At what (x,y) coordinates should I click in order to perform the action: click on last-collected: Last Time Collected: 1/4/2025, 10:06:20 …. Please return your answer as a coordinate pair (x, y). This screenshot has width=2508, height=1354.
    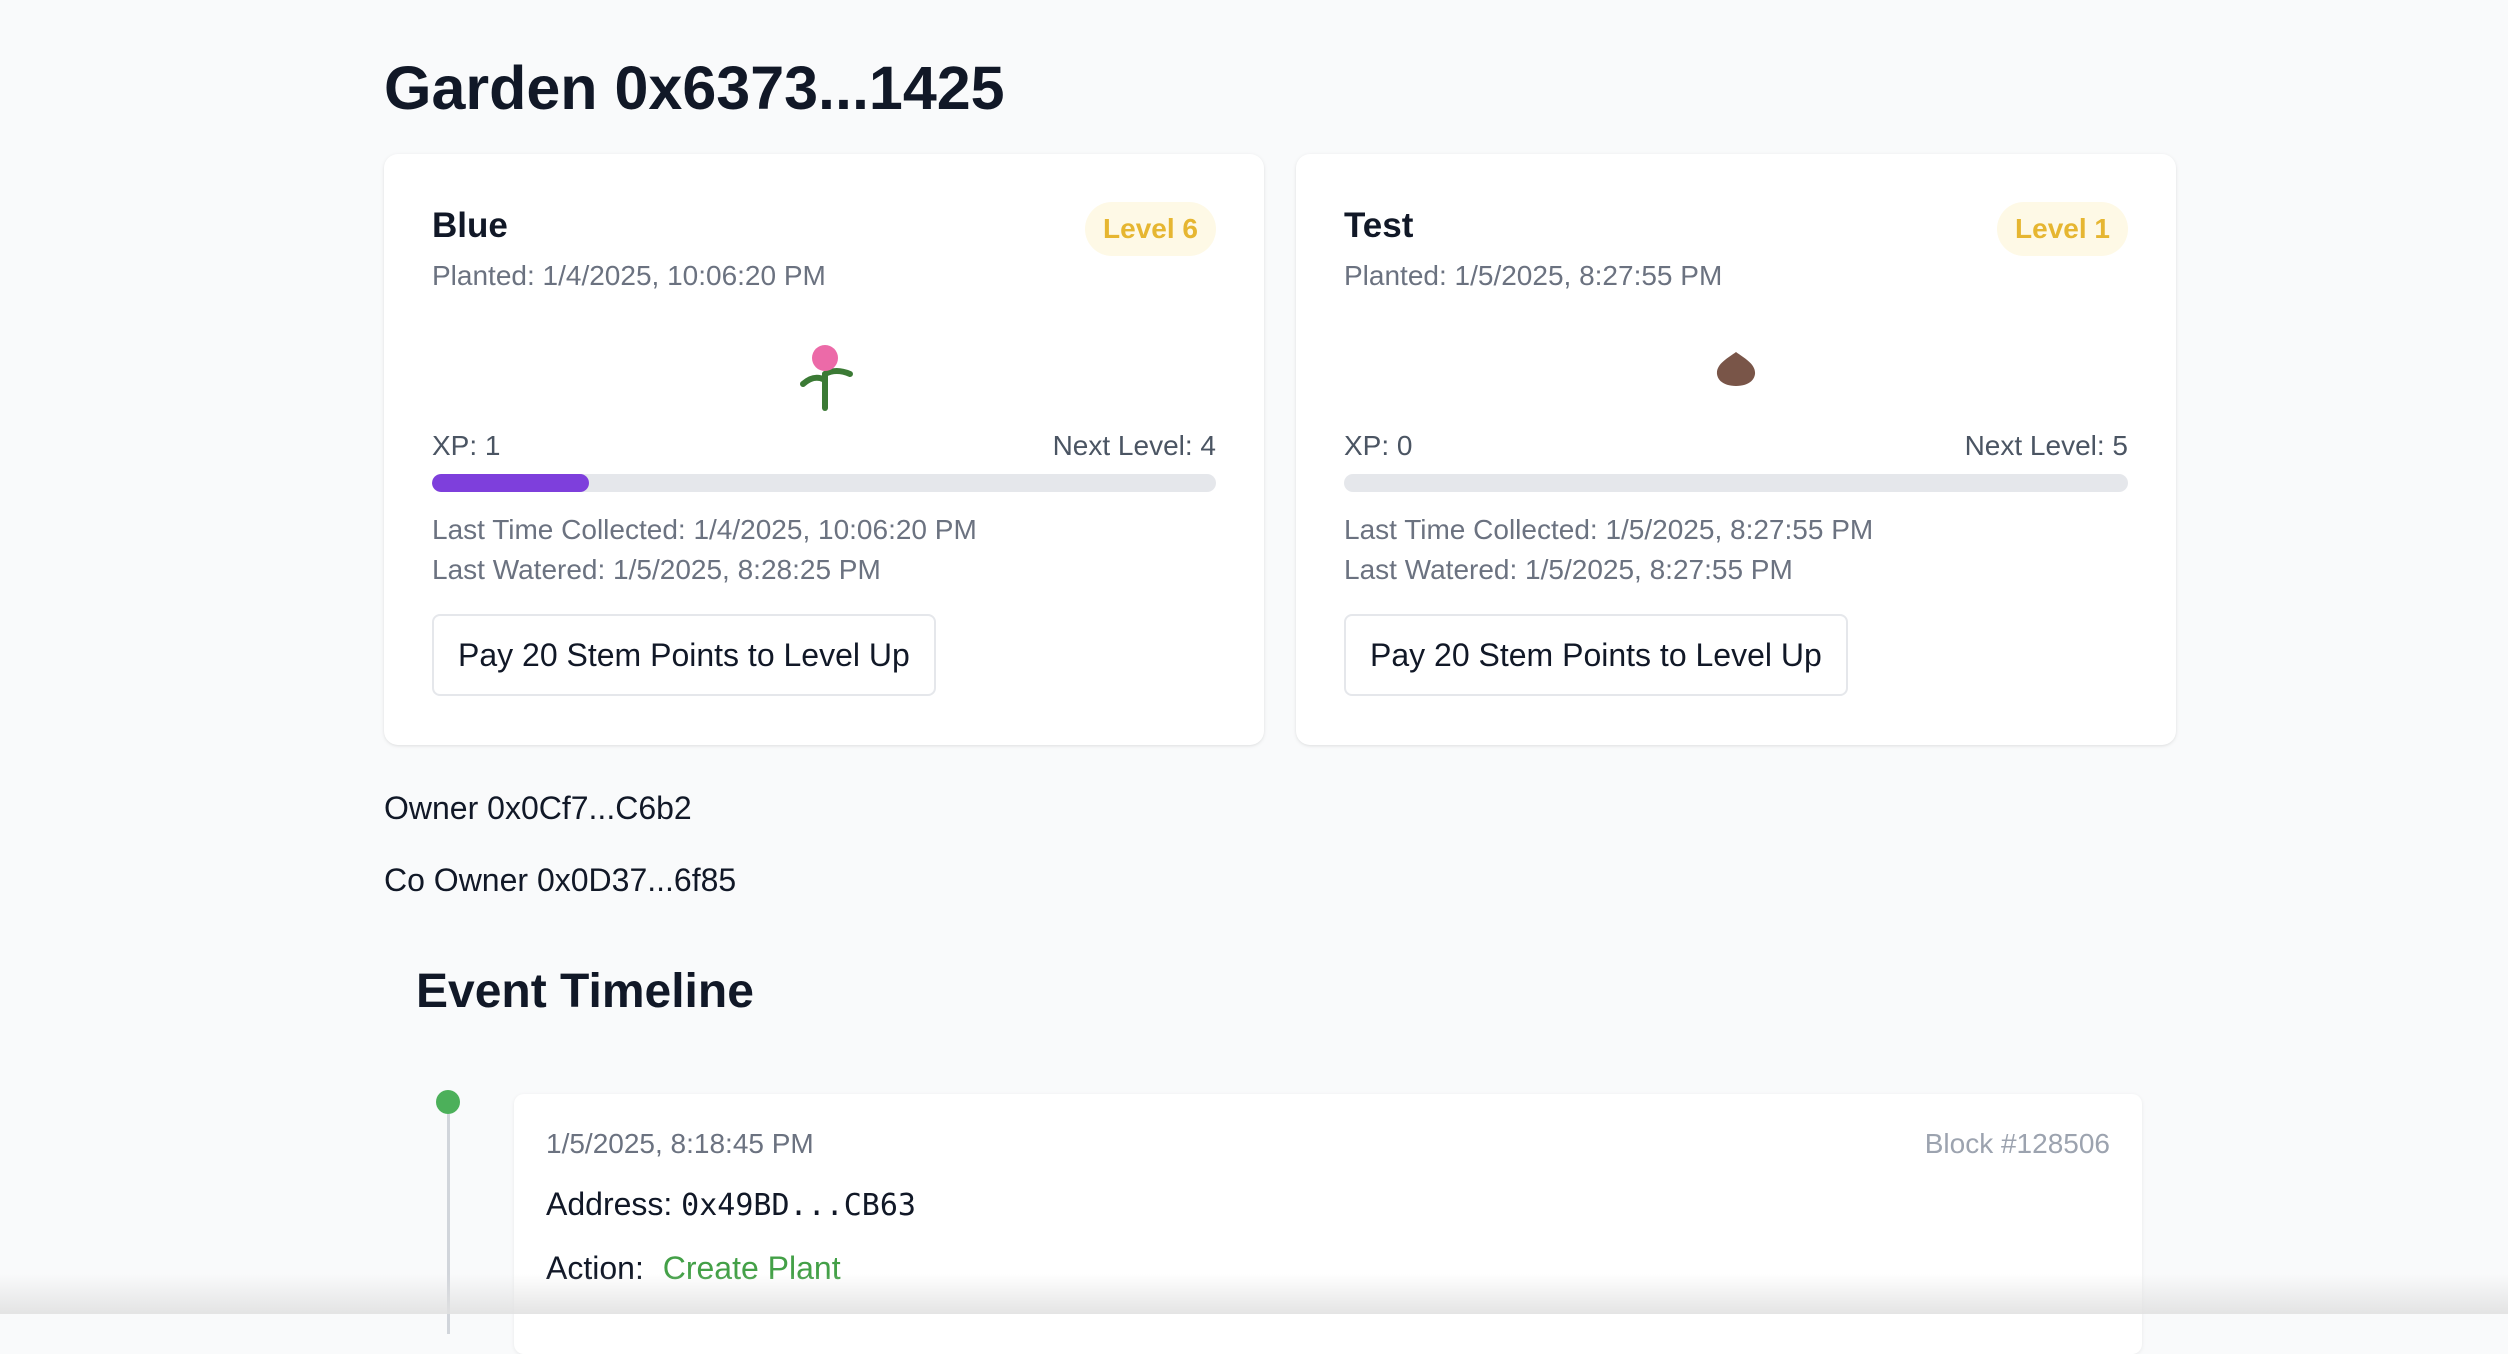
    Looking at the image, I should click on (704, 529).